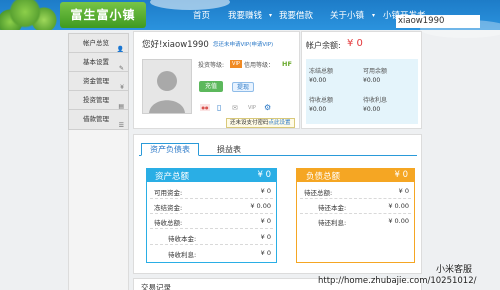 The height and width of the screenshot is (290, 500). What do you see at coordinates (245, 15) in the screenshot?
I see `nav-invest: 我要赚钱` at bounding box center [245, 15].